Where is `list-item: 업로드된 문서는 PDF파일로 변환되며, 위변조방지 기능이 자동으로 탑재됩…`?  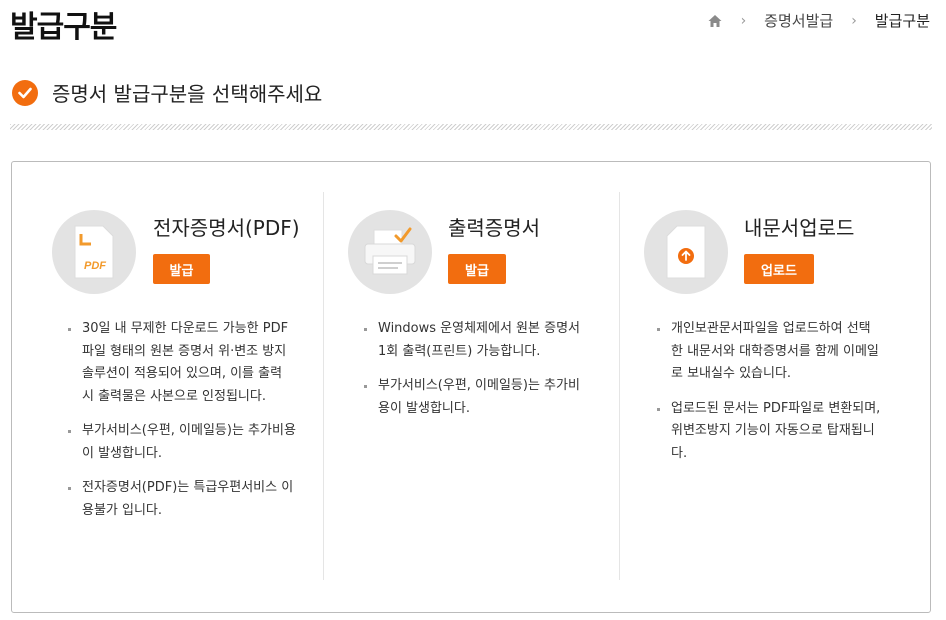 list-item: 업로드된 문서는 PDF파일로 변환되며, 위변조방지 기능이 자동으로 탑재됩… is located at coordinates (769, 432).